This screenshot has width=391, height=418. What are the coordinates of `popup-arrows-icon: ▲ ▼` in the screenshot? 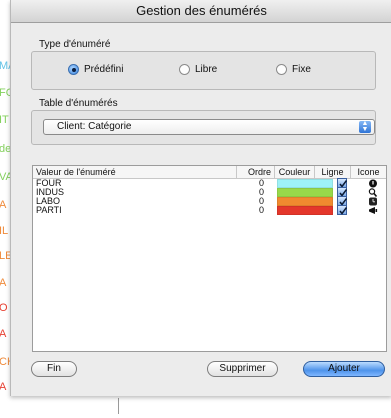 It's located at (365, 126).